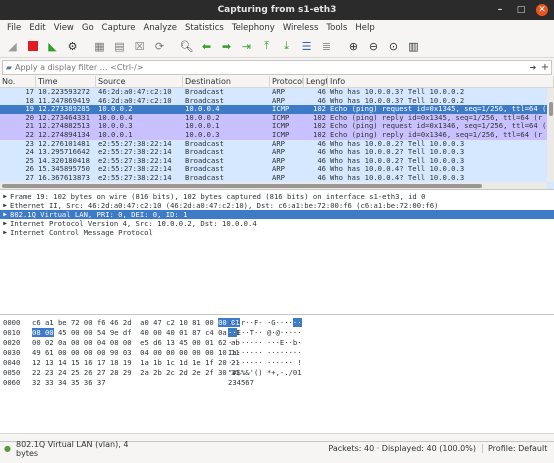 The image size is (554, 463). I want to click on zoom-out-icon: ⊖, so click(373, 46).